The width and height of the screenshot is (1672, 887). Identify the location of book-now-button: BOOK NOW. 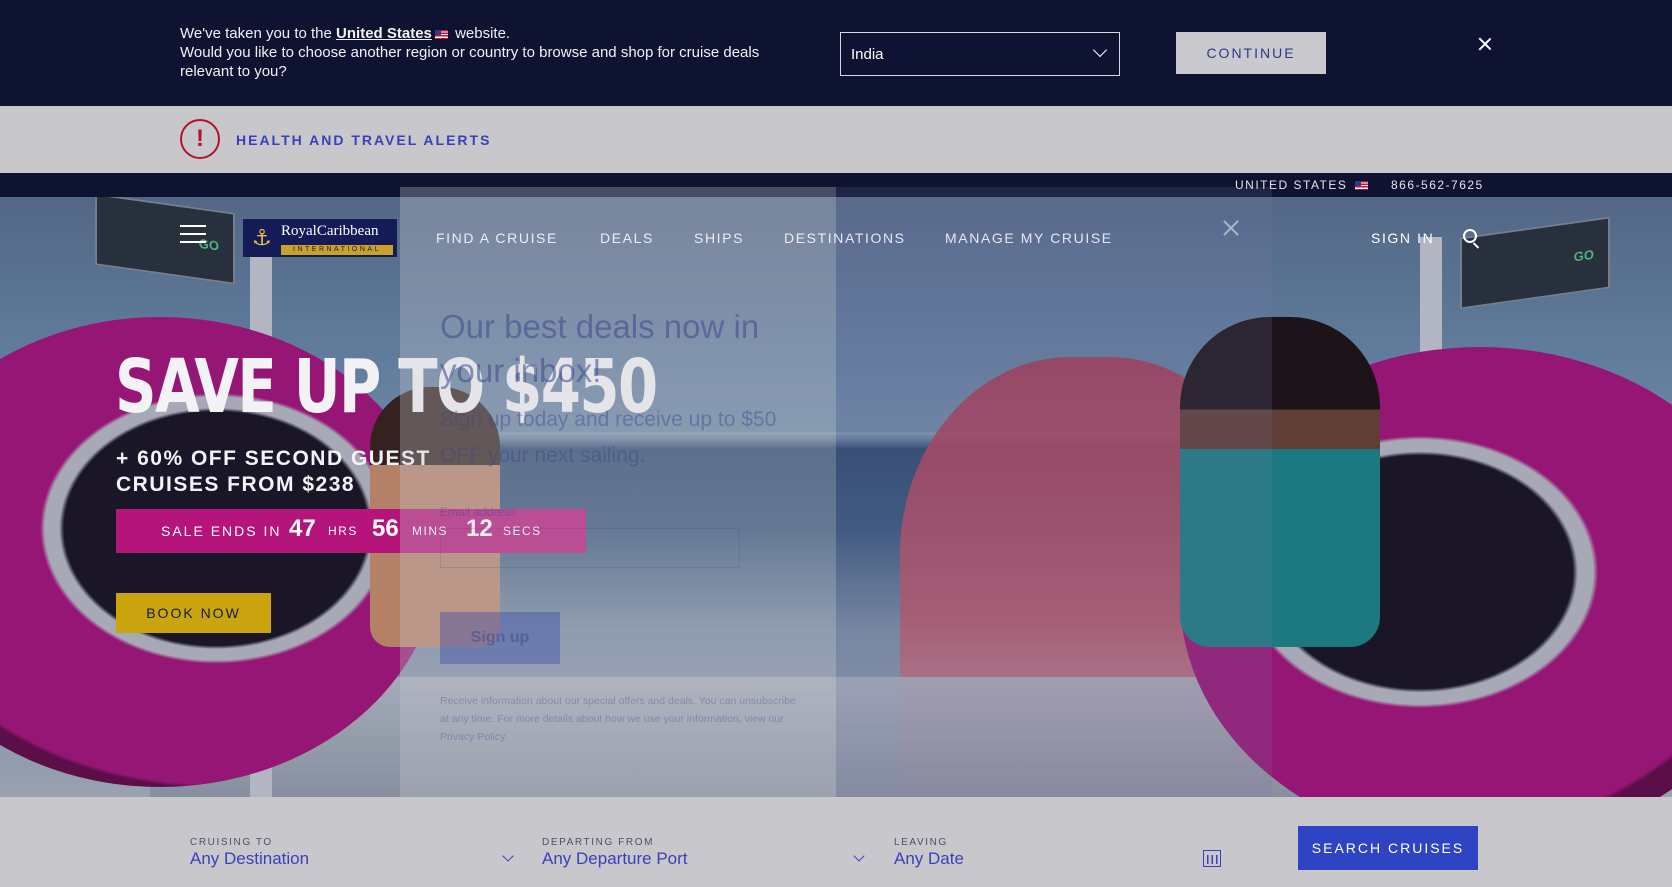
(193, 613).